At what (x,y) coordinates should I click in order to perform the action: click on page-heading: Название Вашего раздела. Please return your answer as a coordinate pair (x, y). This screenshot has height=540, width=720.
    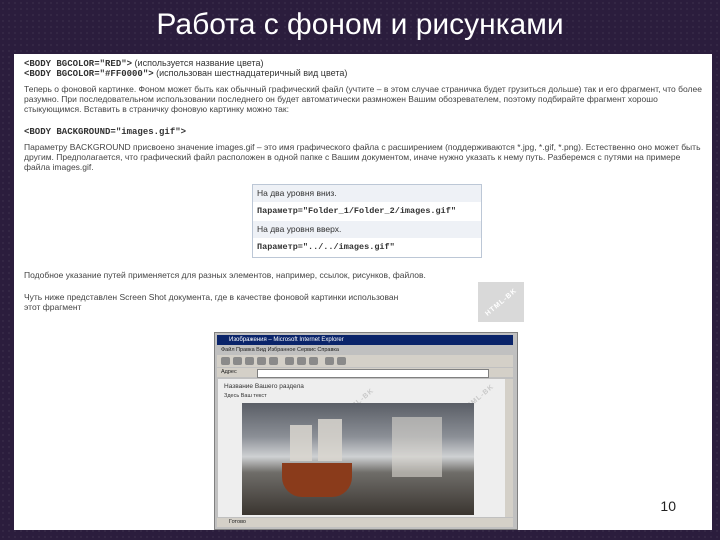
    Looking at the image, I should click on (264, 386).